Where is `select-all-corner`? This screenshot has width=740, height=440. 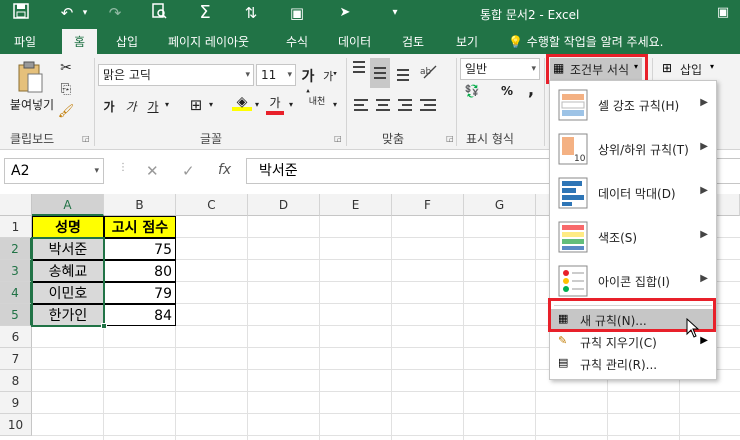
select-all-corner is located at coordinates (16, 205).